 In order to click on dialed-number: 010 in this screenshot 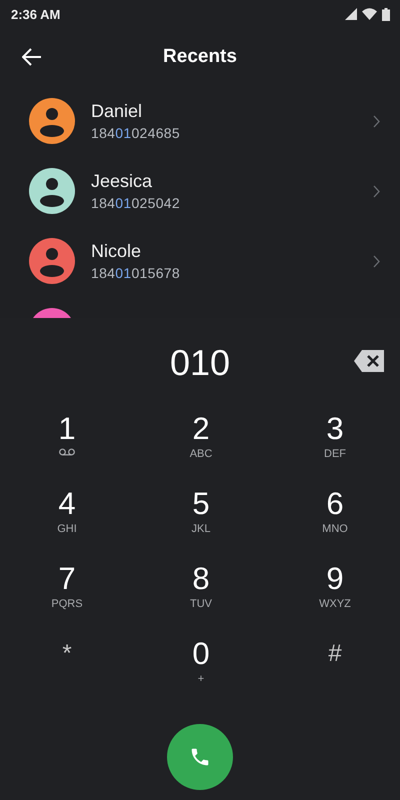, I will do `click(200, 363)`.